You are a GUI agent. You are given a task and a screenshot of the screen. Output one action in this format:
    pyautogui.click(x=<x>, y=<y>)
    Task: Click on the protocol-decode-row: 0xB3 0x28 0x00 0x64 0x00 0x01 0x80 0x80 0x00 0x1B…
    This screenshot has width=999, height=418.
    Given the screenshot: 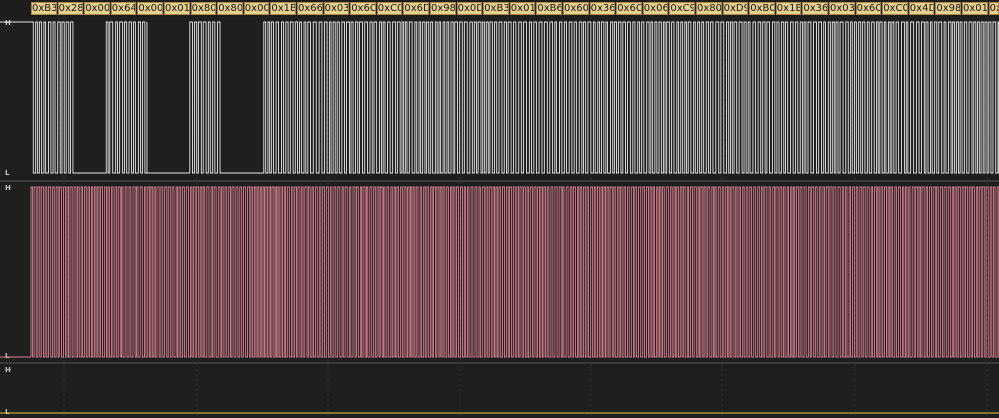 What is the action you would take?
    pyautogui.click(x=499, y=8)
    